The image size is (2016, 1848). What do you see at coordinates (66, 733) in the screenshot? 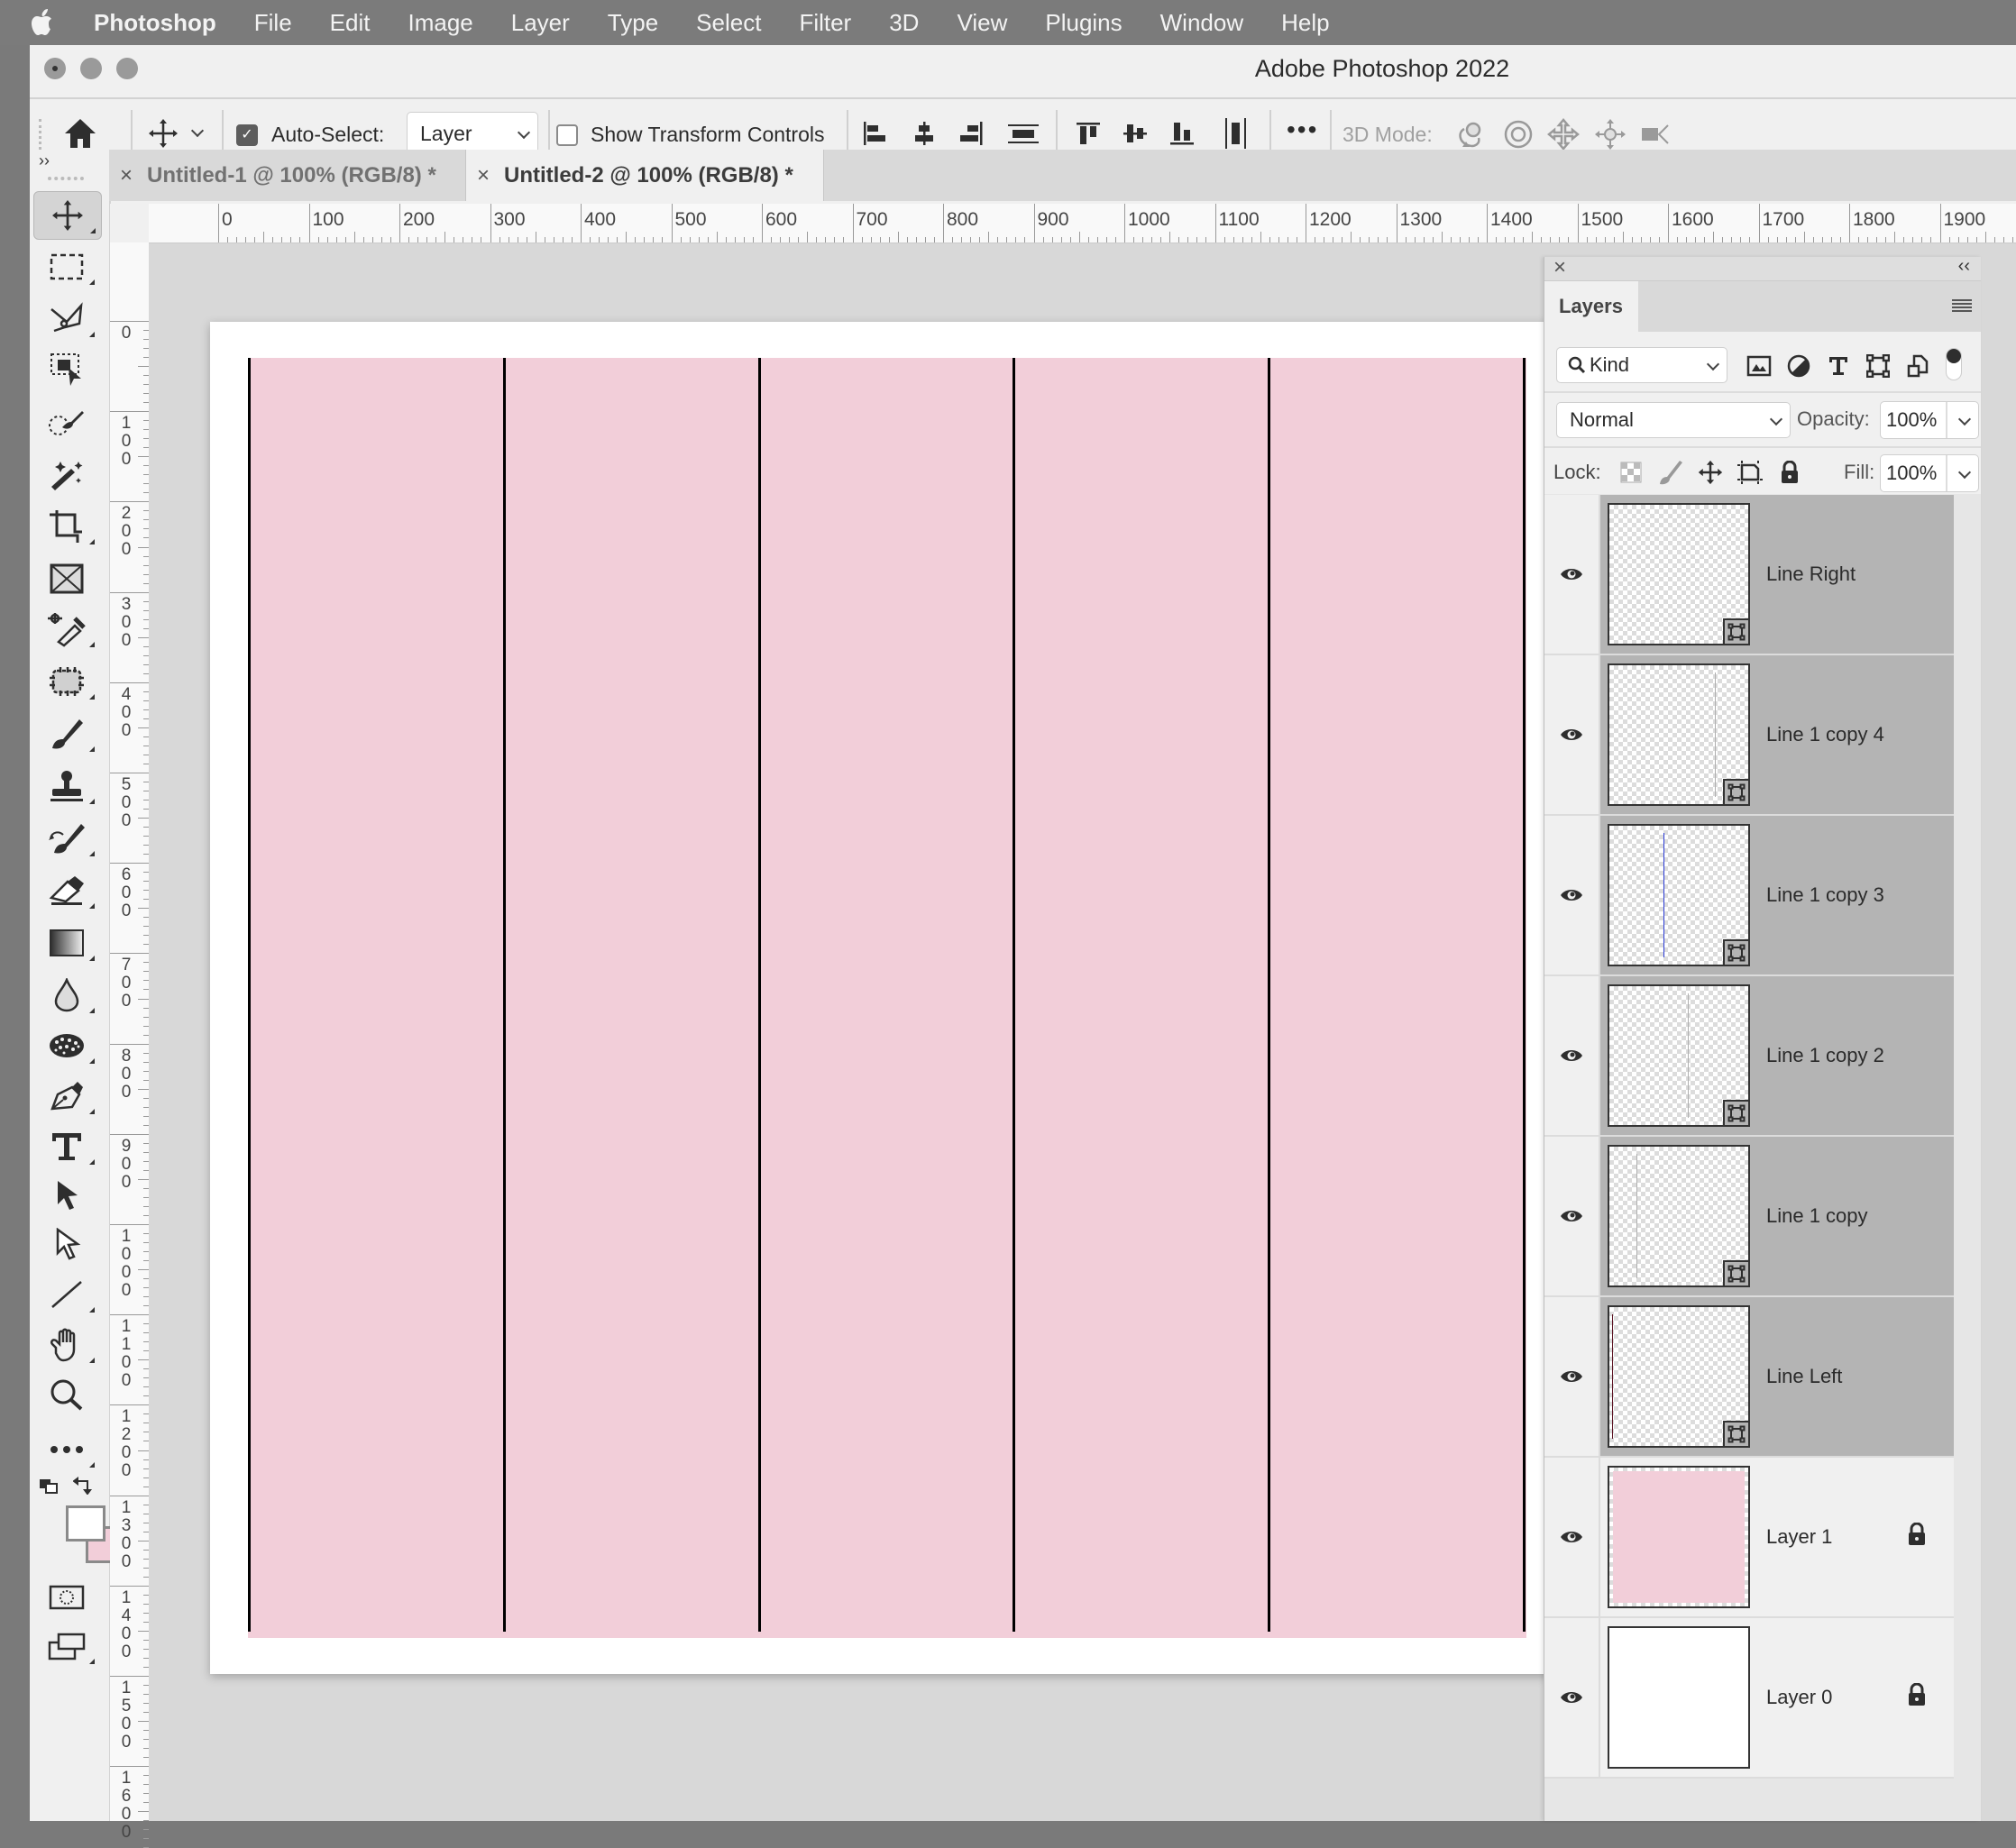
I see `brush-tool` at bounding box center [66, 733].